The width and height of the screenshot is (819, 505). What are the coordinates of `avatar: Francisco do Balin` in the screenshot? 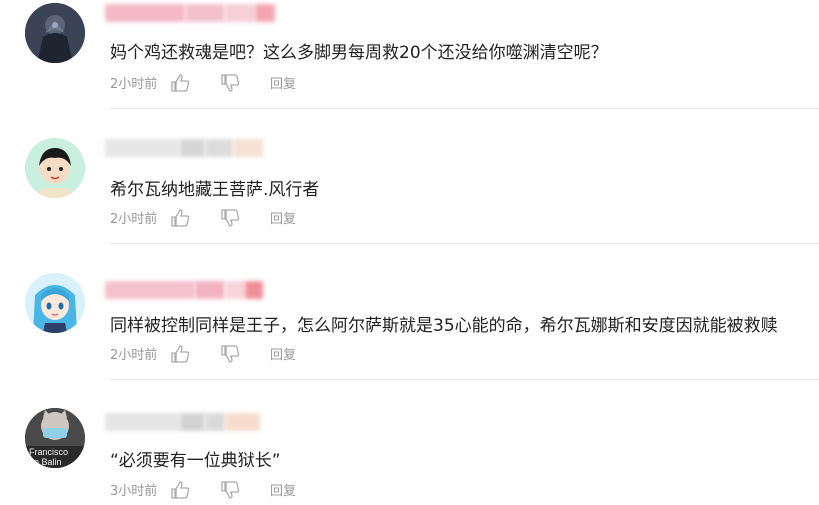 It's located at (55, 438).